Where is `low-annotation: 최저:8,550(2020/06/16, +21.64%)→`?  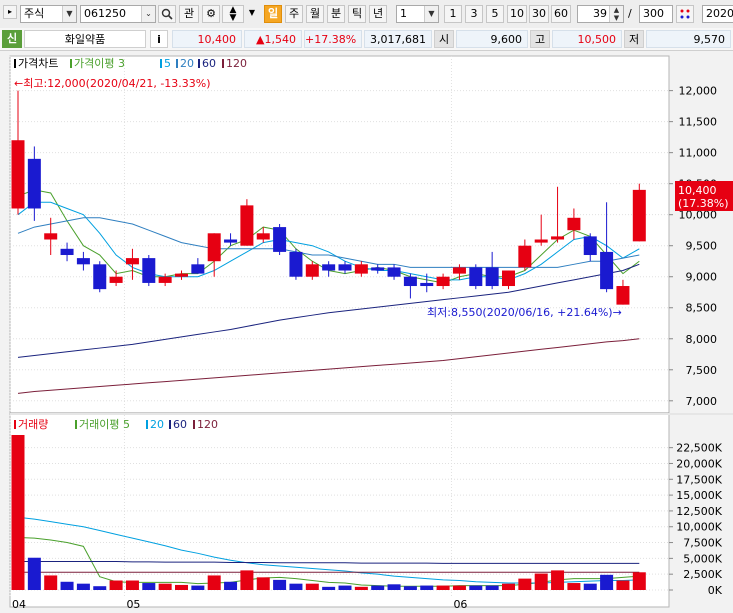 low-annotation: 최저:8,550(2020/06/16, +21.64%)→ is located at coordinates (524, 312).